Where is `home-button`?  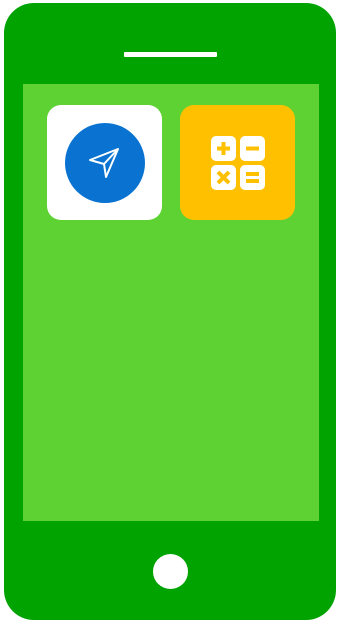
home-button is located at coordinates (170, 571).